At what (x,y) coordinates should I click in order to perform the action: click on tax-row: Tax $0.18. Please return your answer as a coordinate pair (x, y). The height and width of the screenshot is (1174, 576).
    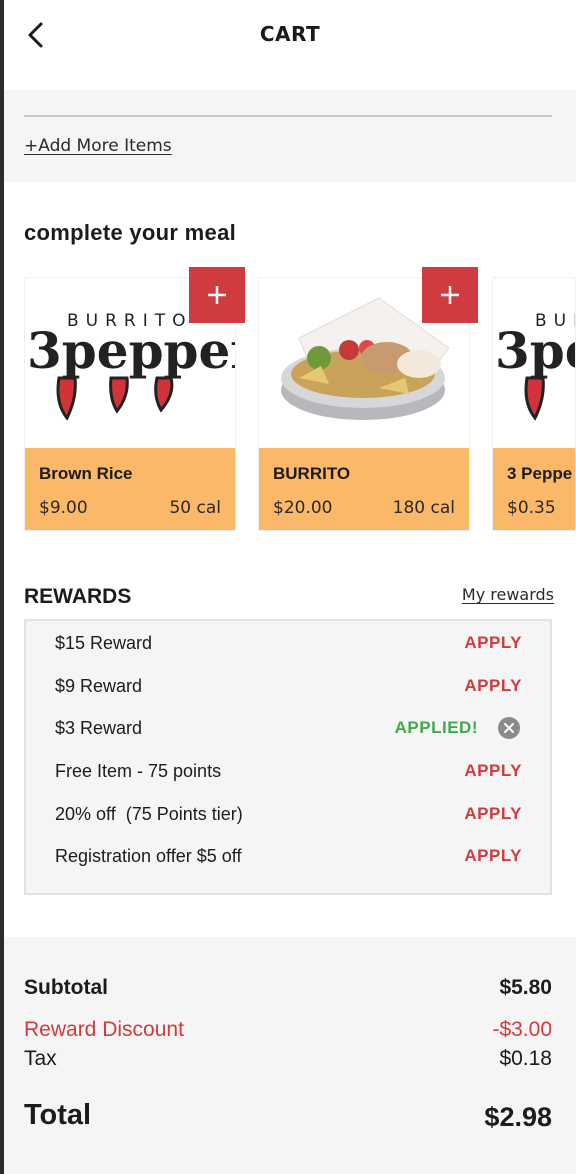
    Looking at the image, I should click on (288, 1060).